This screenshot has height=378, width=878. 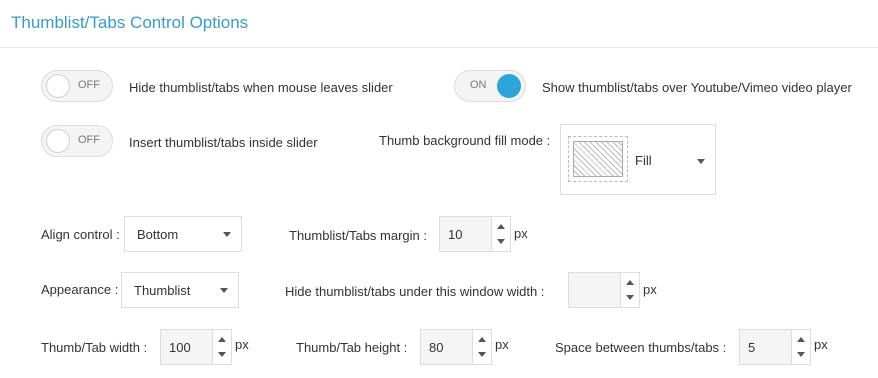 I want to click on margin-value: 10, so click(x=455, y=234).